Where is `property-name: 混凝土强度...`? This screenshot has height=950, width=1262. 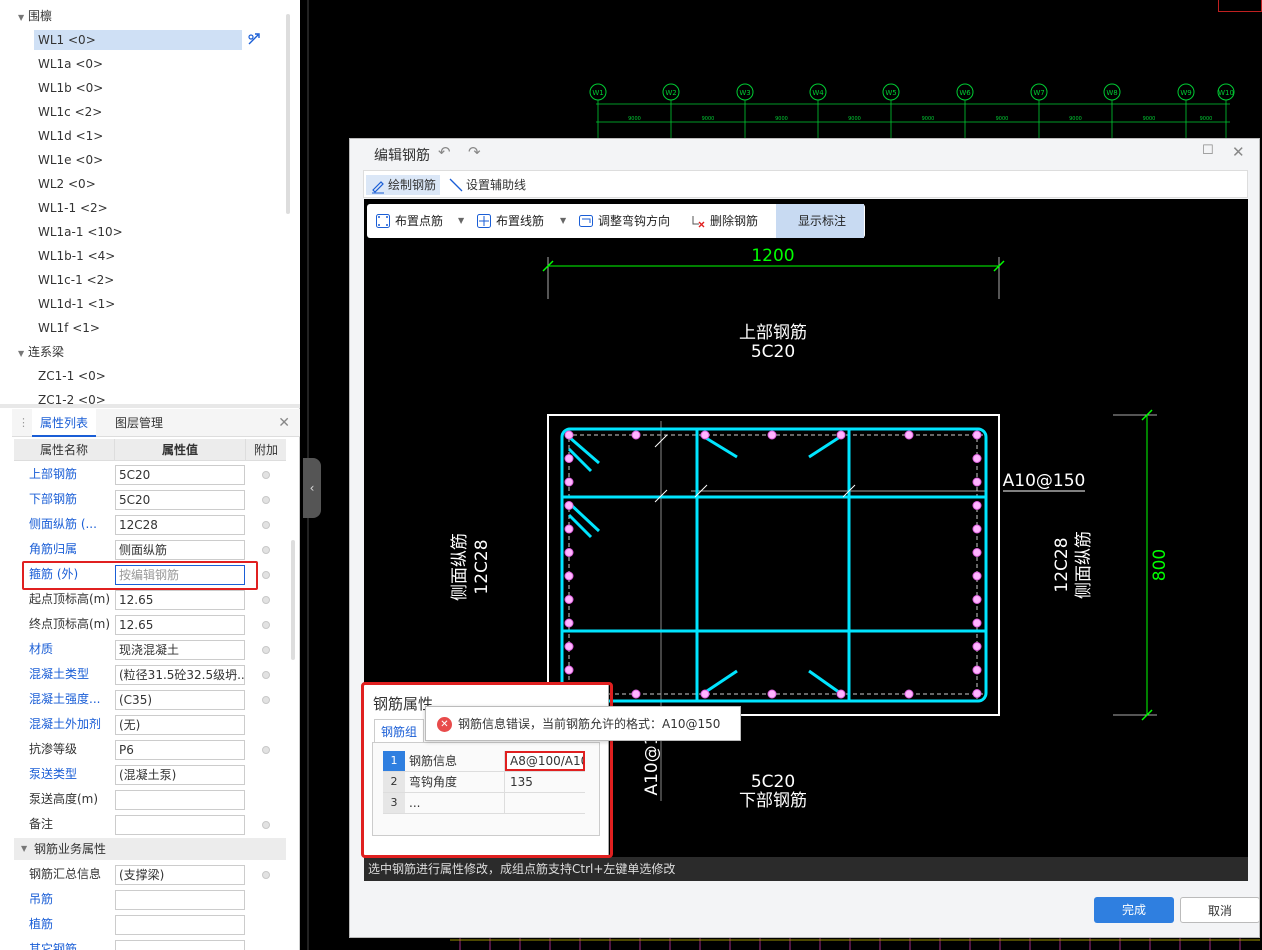 property-name: 混凝土强度... is located at coordinates (72, 699).